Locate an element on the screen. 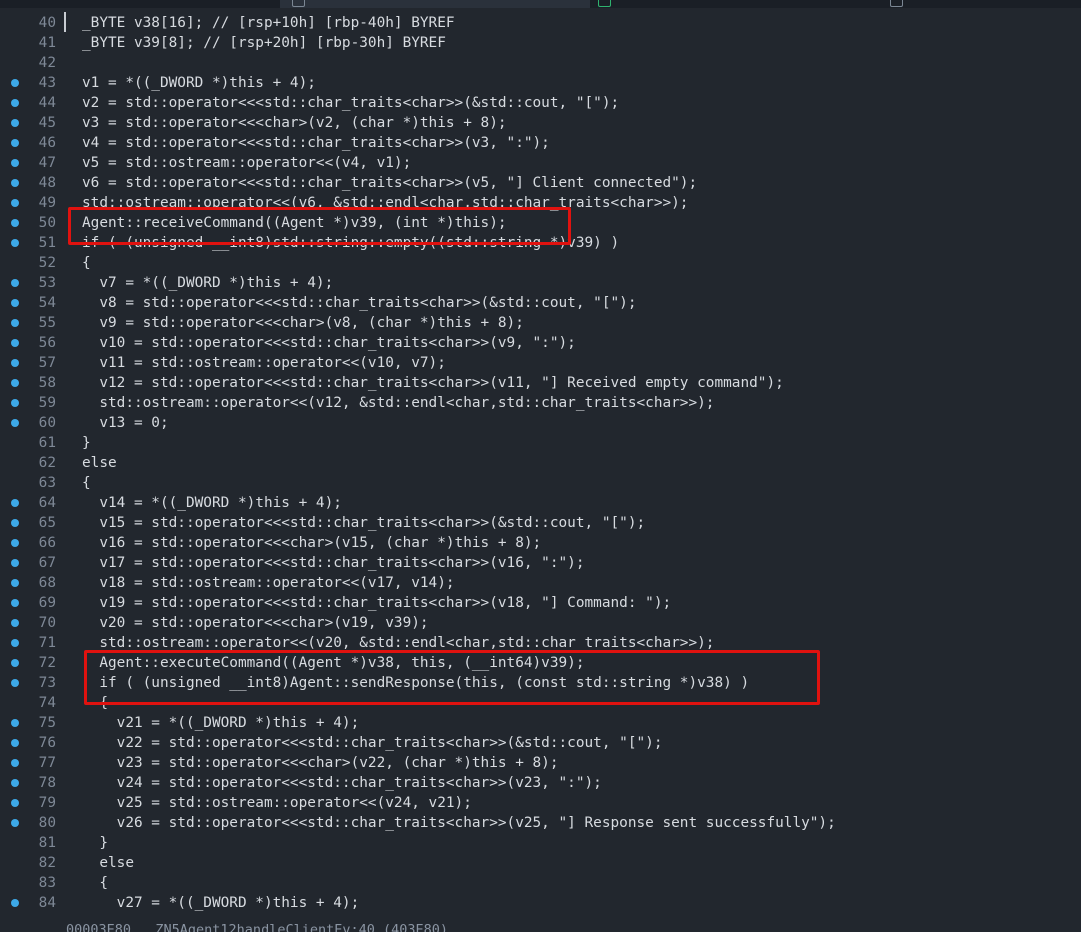 This screenshot has width=1081, height=932. code-line: 64 v14 = *((_DWORD *)this + 4); is located at coordinates (540, 503).